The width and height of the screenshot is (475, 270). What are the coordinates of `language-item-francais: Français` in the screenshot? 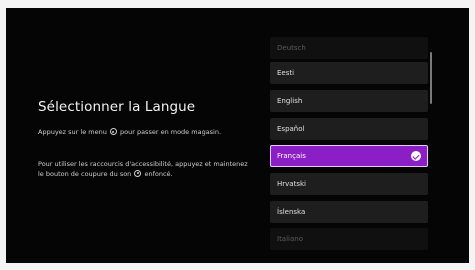 It's located at (349, 156).